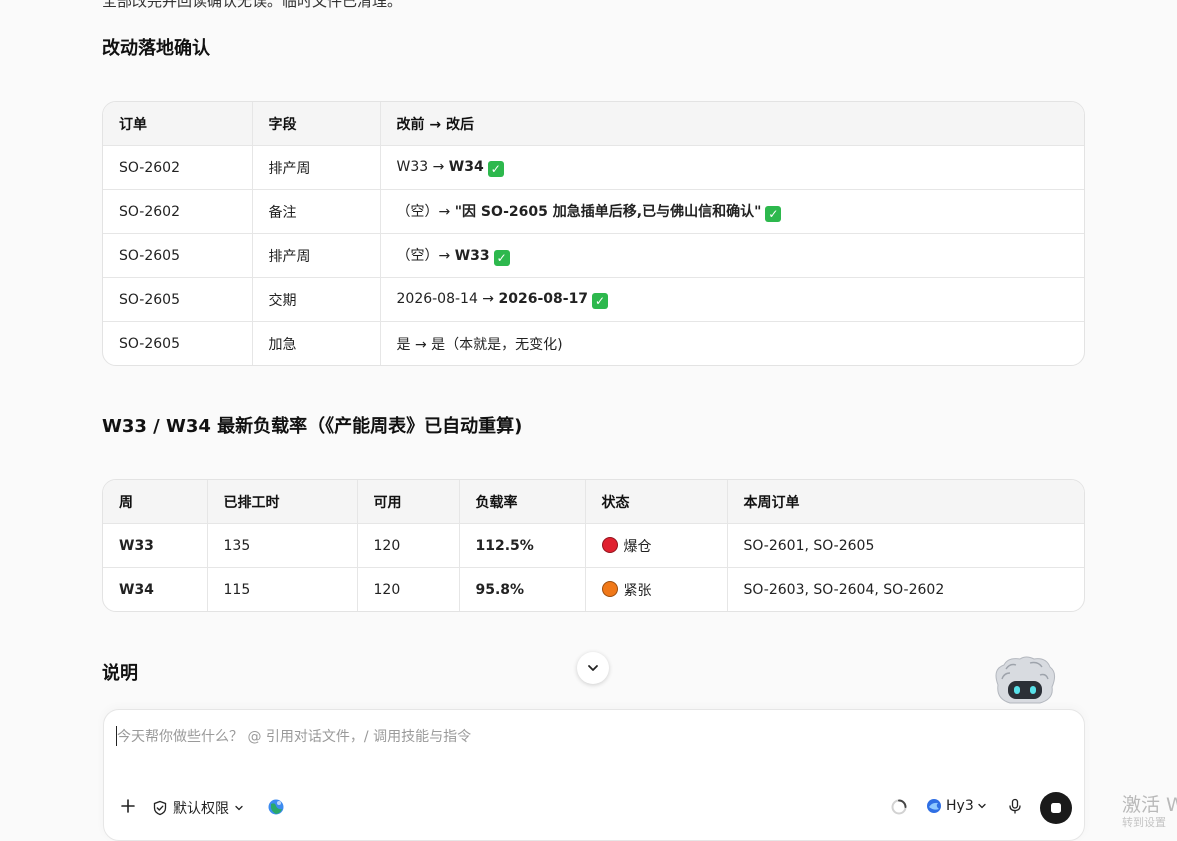  I want to click on permission-dropdown: 默认权限, so click(198, 808).